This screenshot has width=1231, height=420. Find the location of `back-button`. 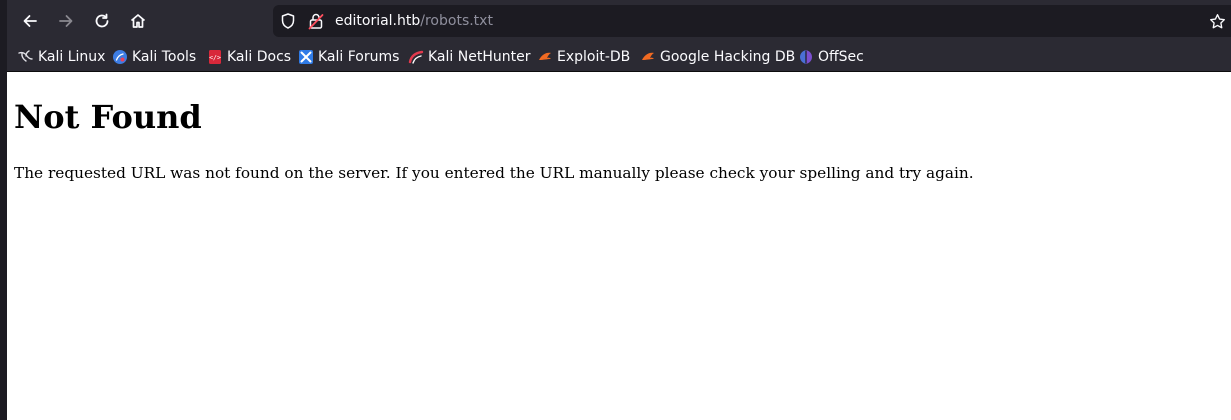

back-button is located at coordinates (30, 21).